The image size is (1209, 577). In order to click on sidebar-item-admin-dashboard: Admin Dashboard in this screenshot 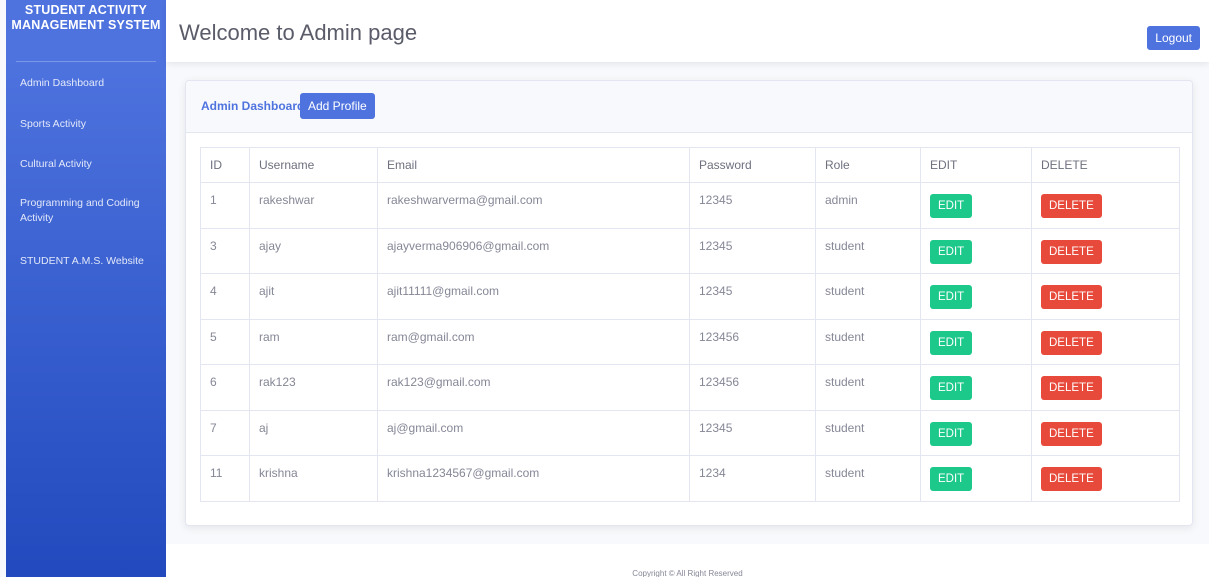, I will do `click(62, 83)`.